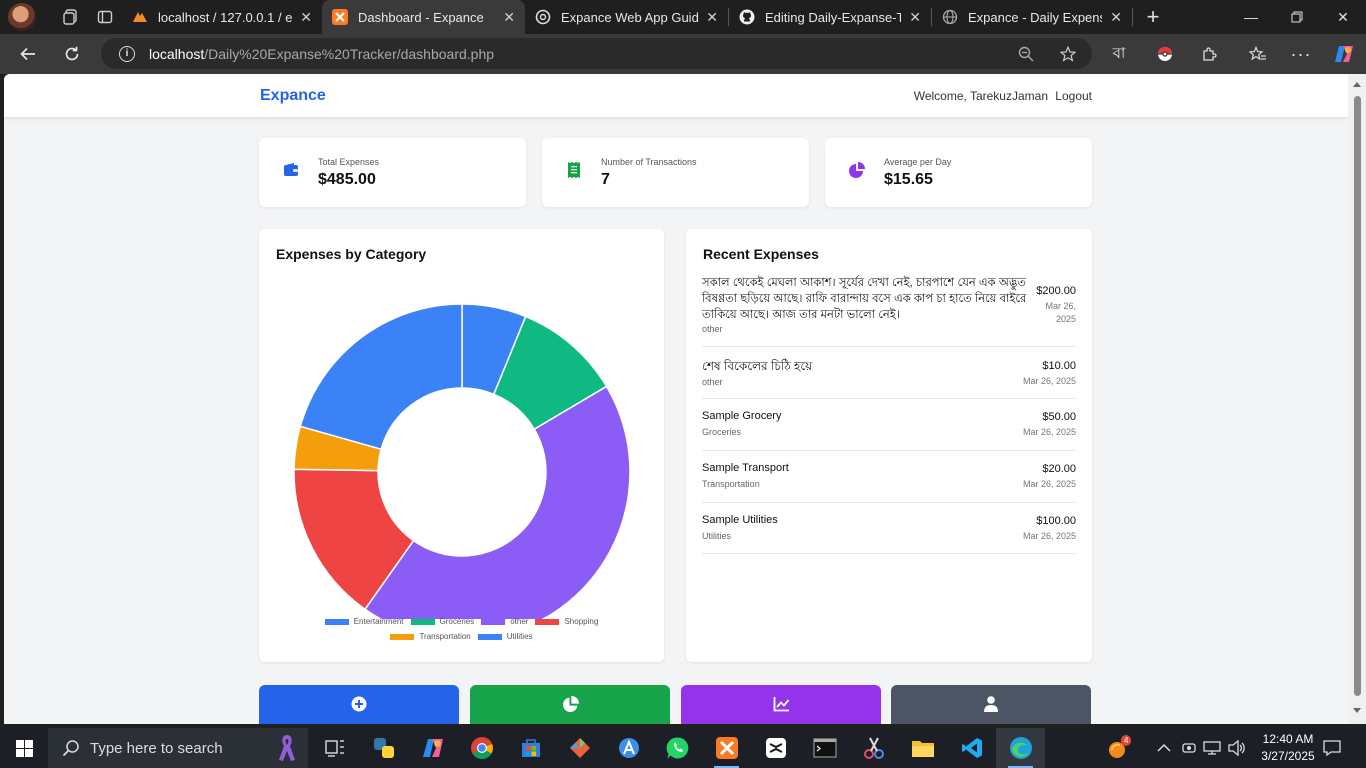  Describe the element at coordinates (781, 704) in the screenshot. I see `view-reports-button` at that location.